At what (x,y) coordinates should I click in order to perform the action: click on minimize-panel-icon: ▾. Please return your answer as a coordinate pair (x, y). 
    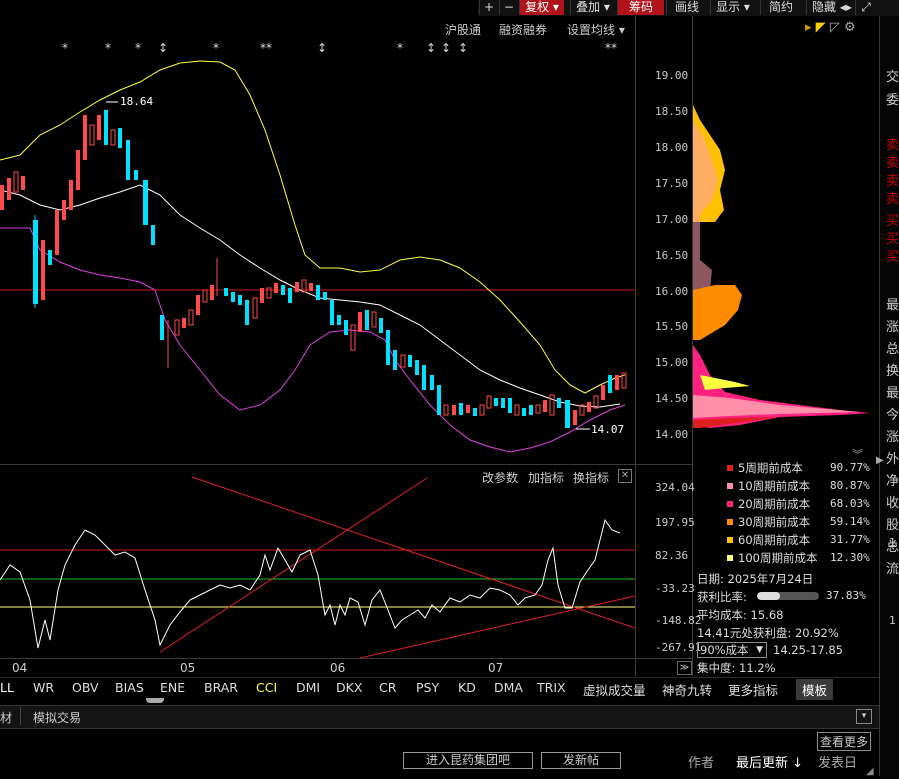
    Looking at the image, I should click on (864, 716).